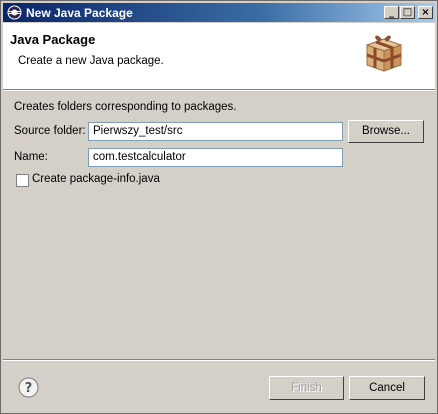 This screenshot has height=414, width=438. What do you see at coordinates (407, 12) in the screenshot?
I see `maximize-button: □` at bounding box center [407, 12].